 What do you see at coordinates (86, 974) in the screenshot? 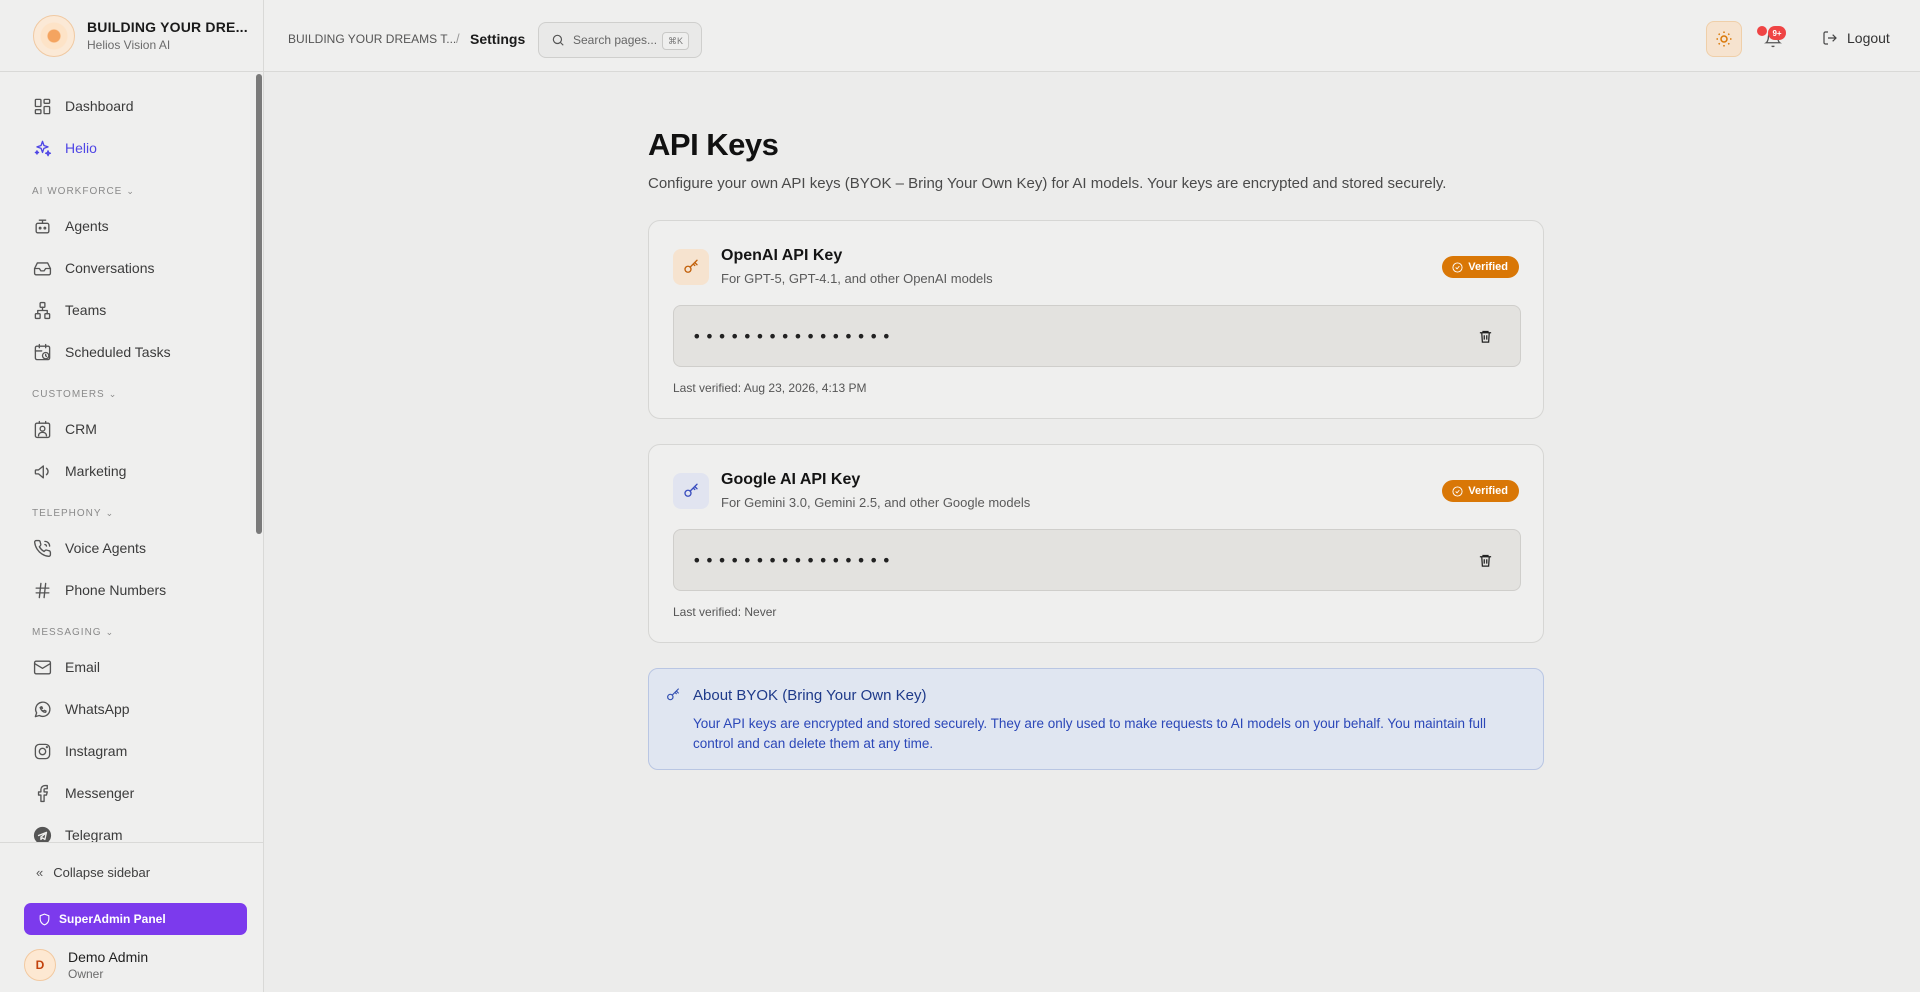
I see `user-role: Owner` at bounding box center [86, 974].